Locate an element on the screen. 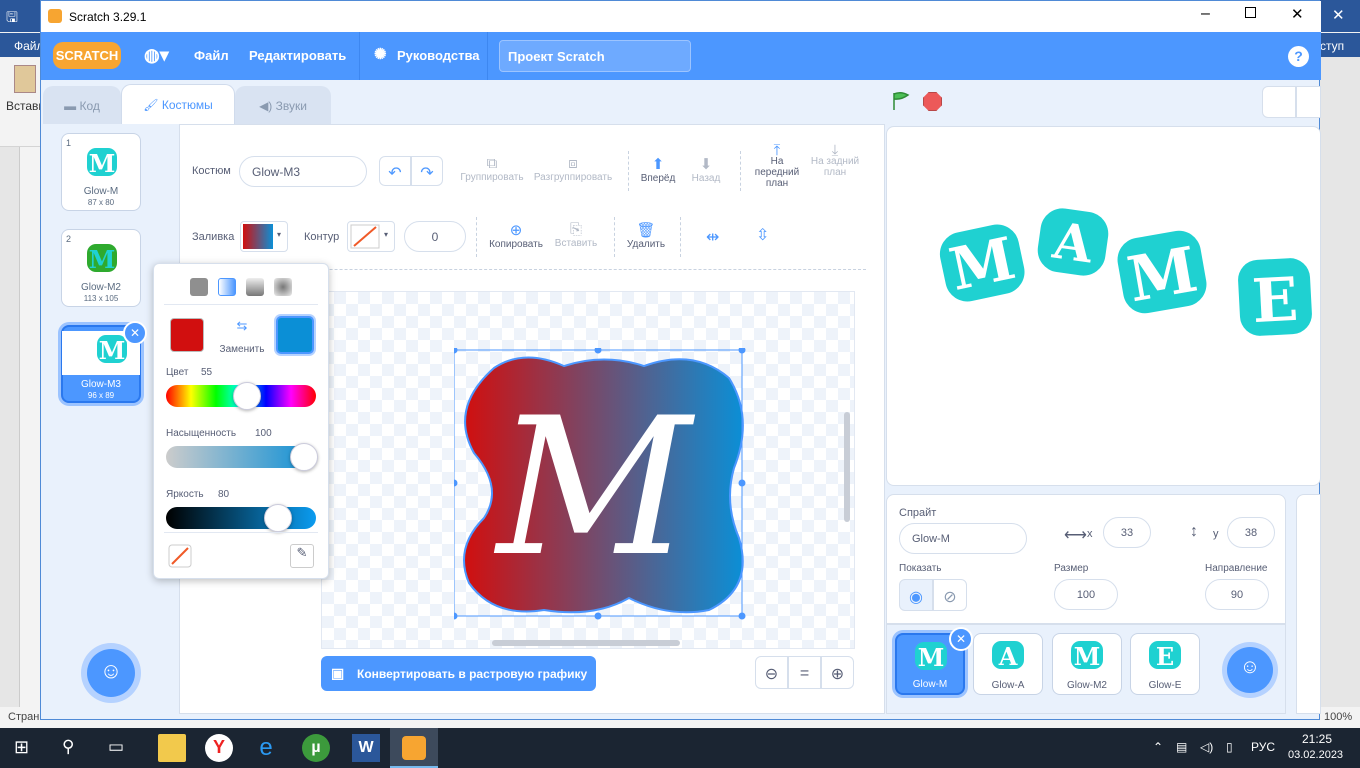 The height and width of the screenshot is (768, 1360). maximize-icon is located at coordinates (1250, 12).